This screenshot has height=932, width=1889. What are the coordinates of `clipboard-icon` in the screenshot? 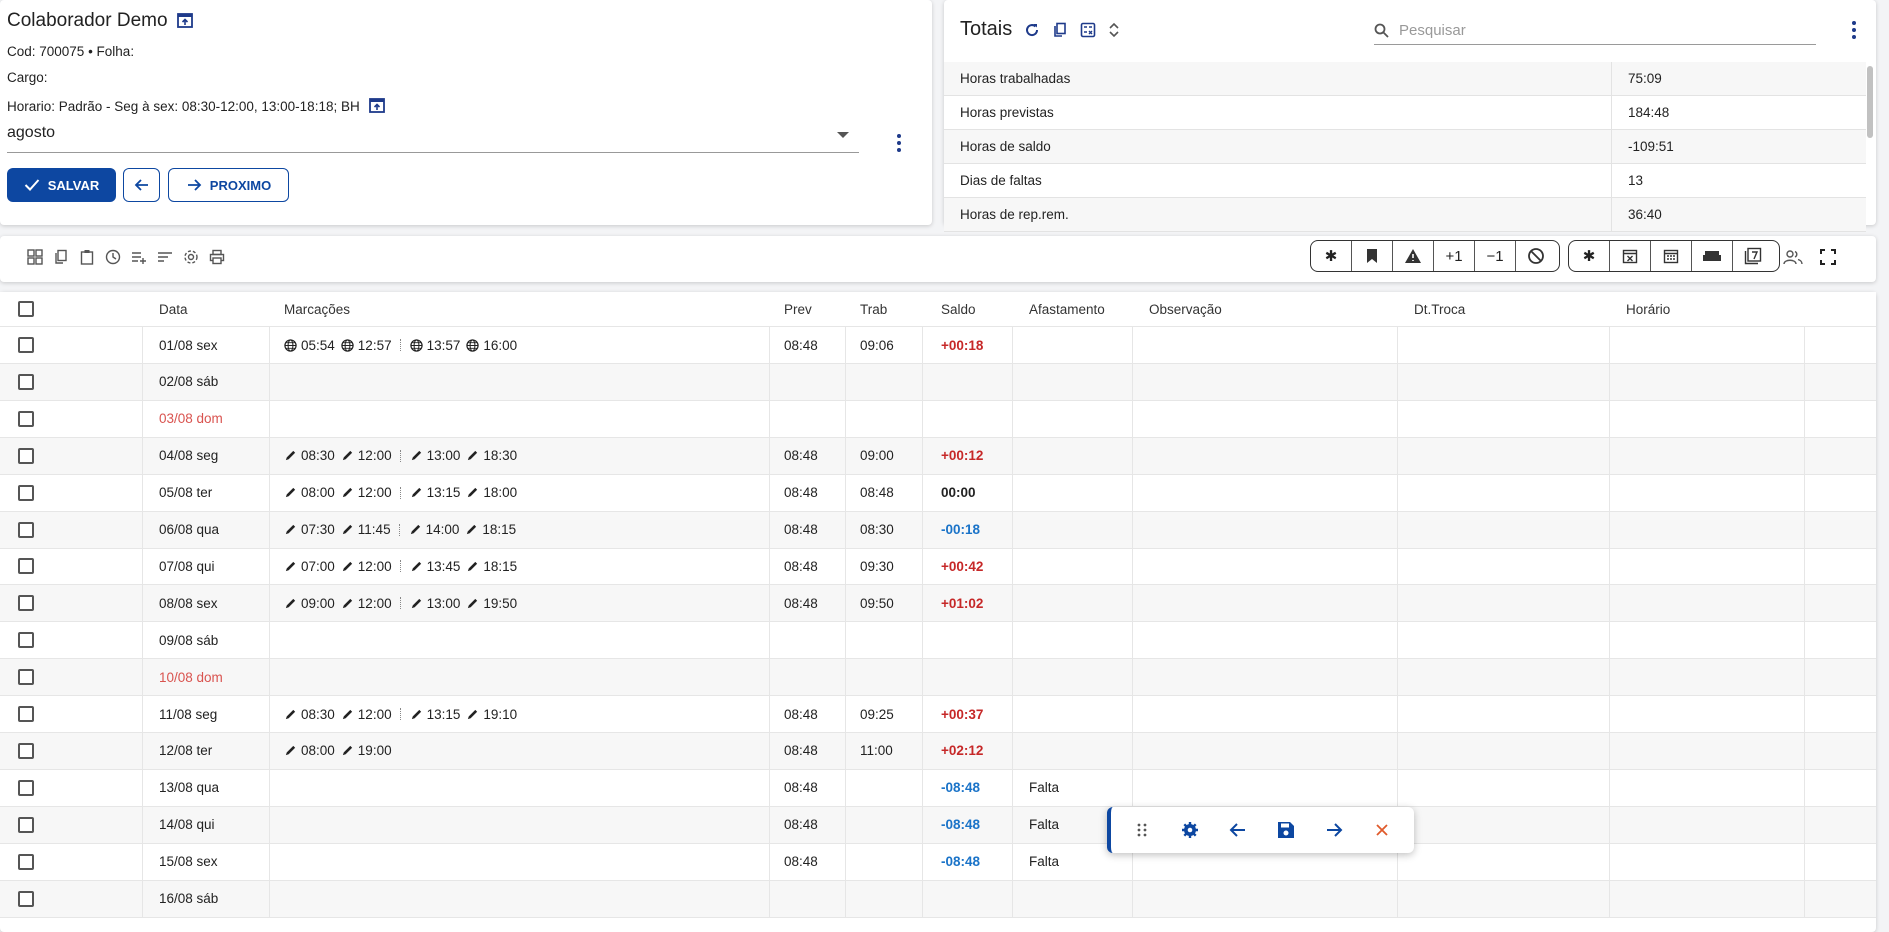 It's located at (87, 257).